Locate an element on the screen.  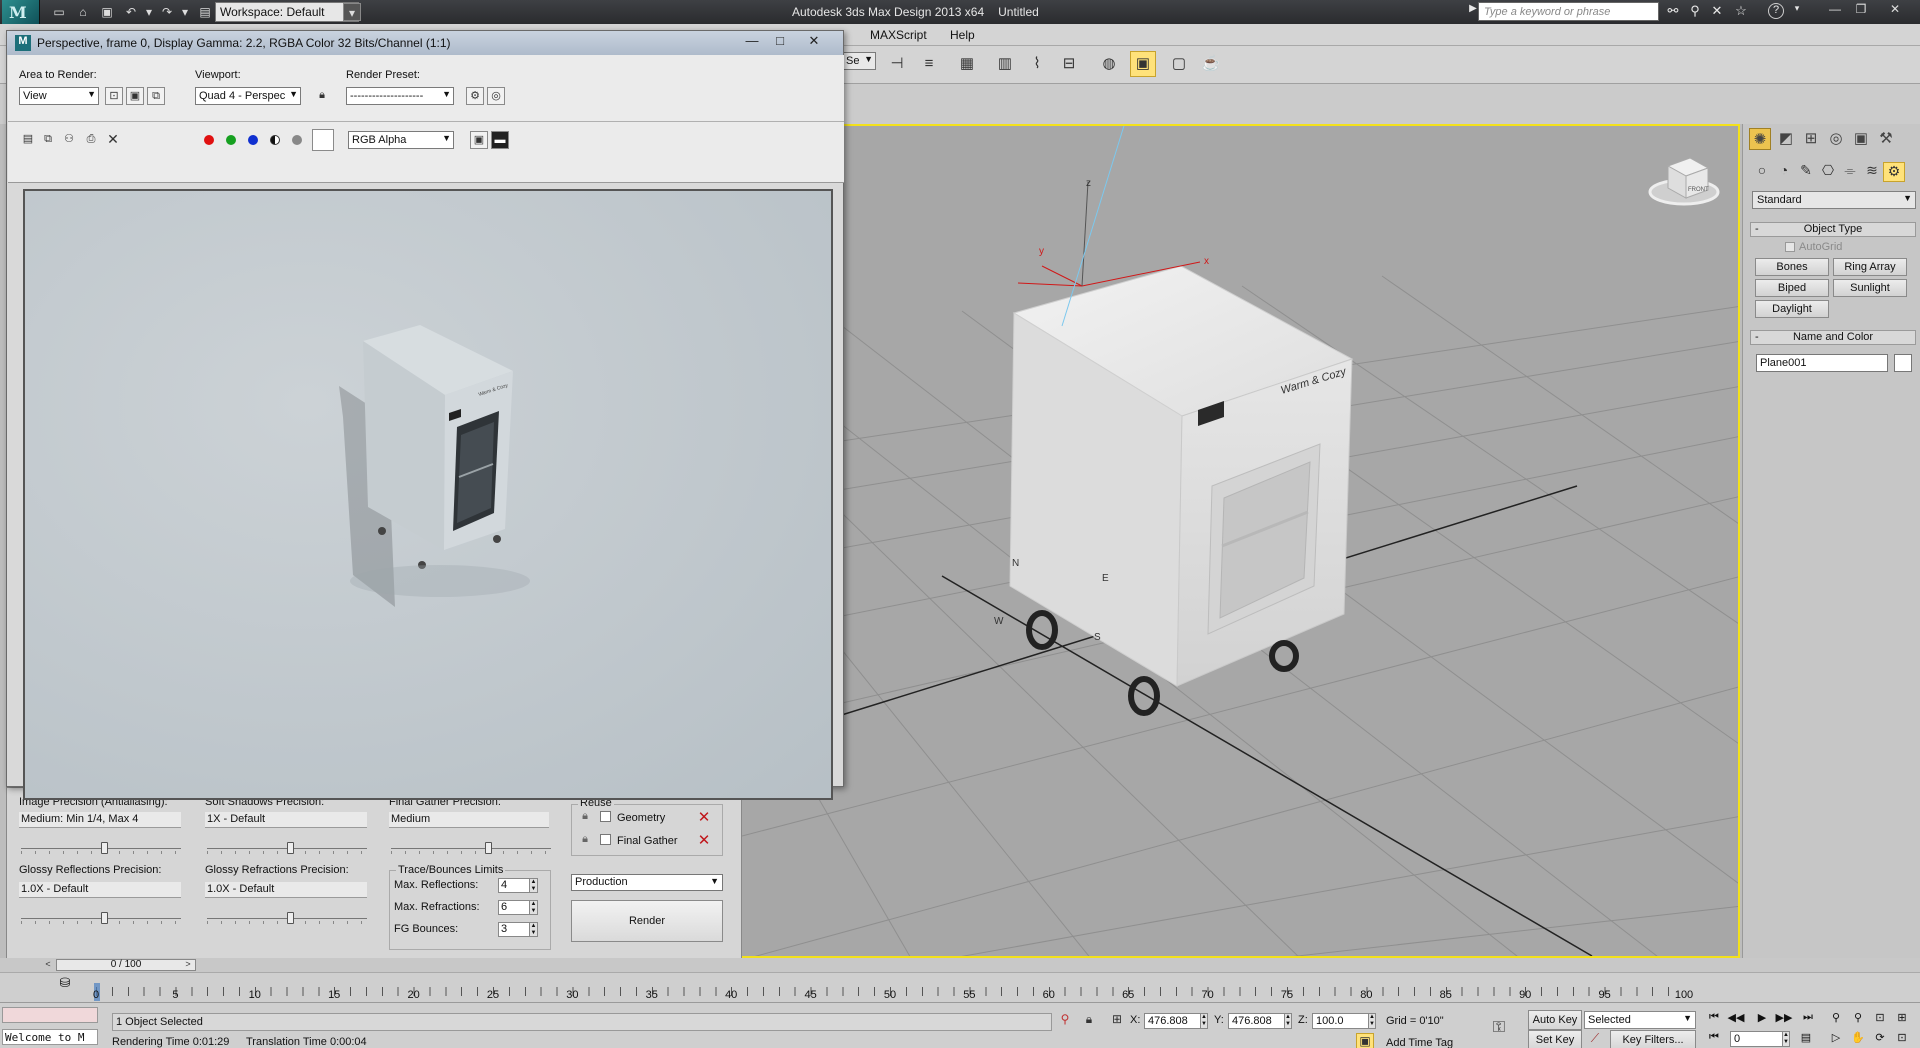
play-icon: ▶ is located at coordinates (1762, 1020).